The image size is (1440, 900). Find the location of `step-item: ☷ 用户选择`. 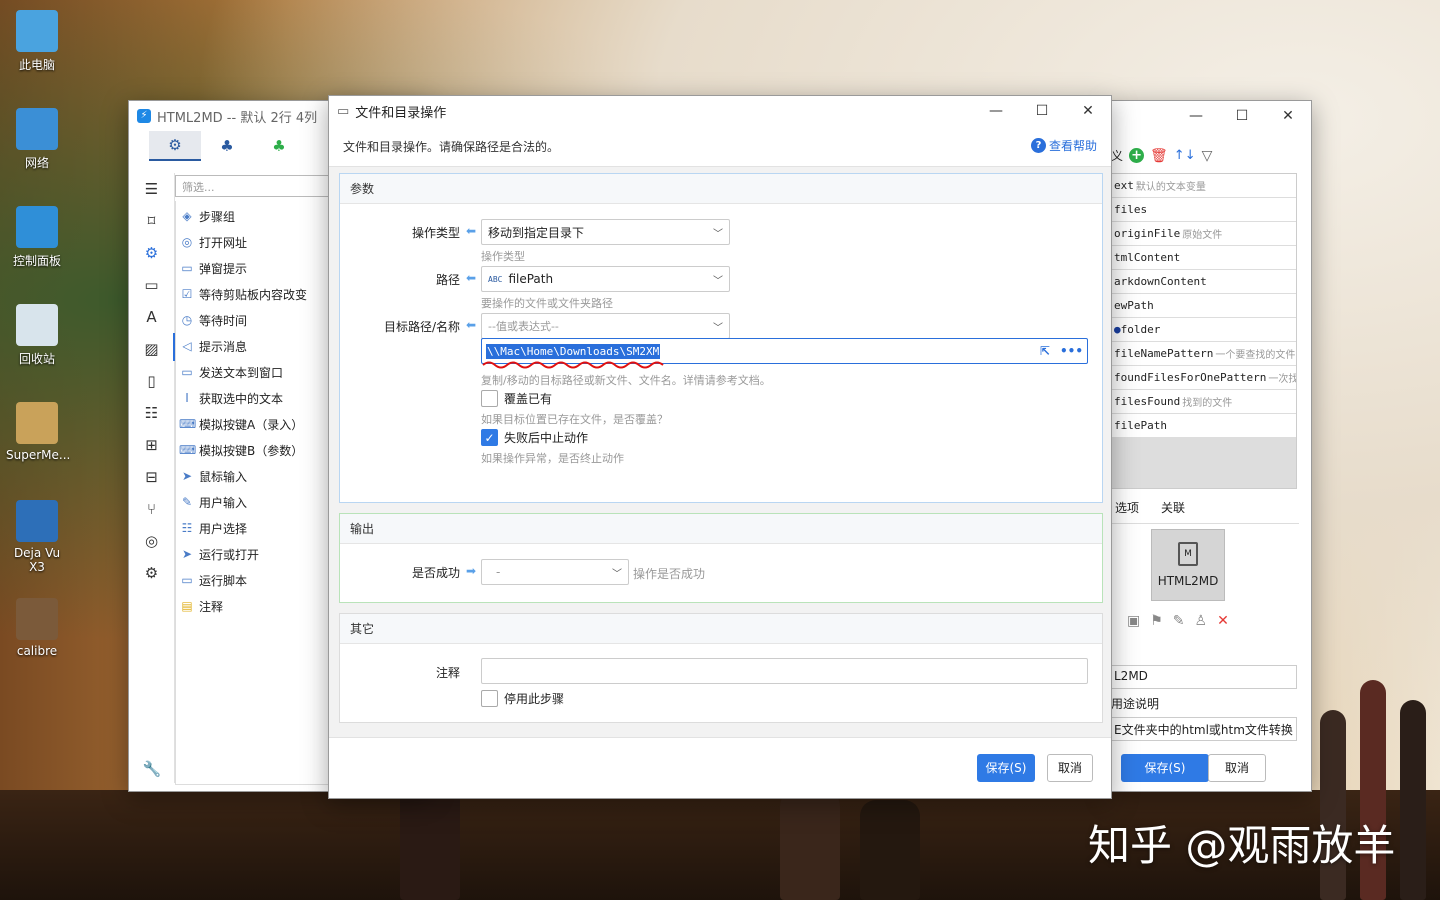

step-item: ☷ 用户选择 is located at coordinates (243, 528).